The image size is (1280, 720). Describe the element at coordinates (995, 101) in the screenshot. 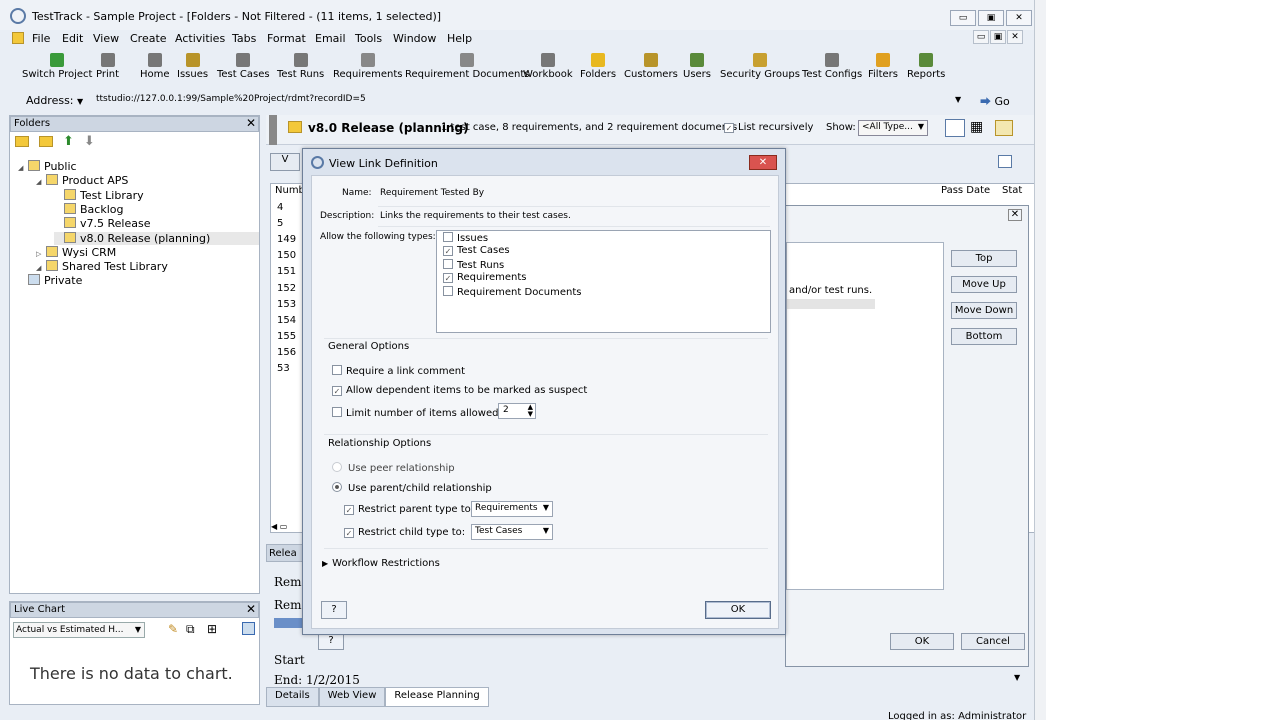

I see `go-button: ⮕ Go` at that location.